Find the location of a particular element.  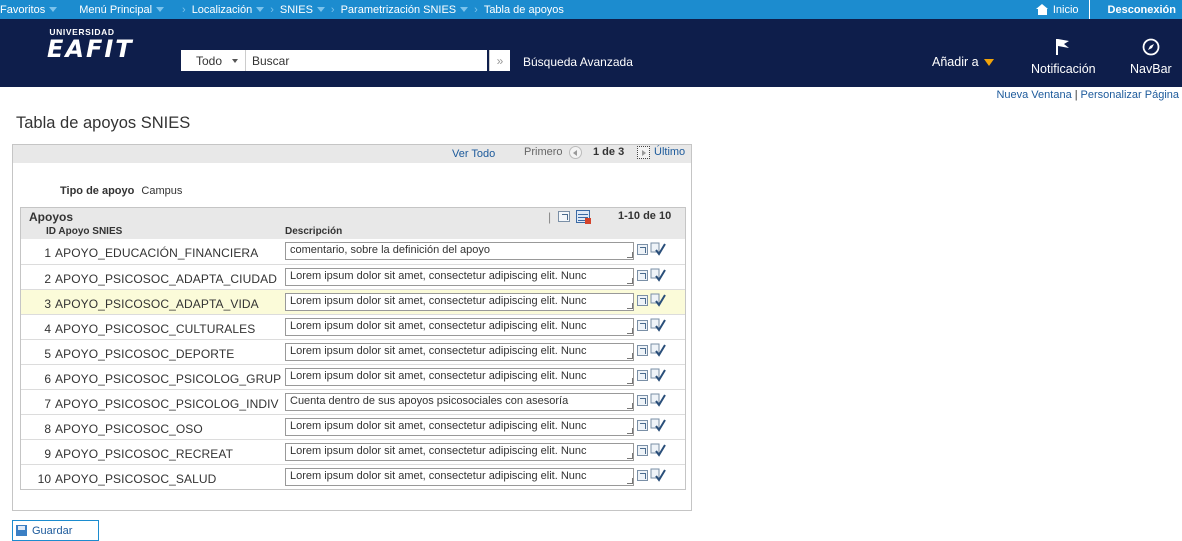

advanced-search-link: Búsqueda Avanzada is located at coordinates (578, 62).